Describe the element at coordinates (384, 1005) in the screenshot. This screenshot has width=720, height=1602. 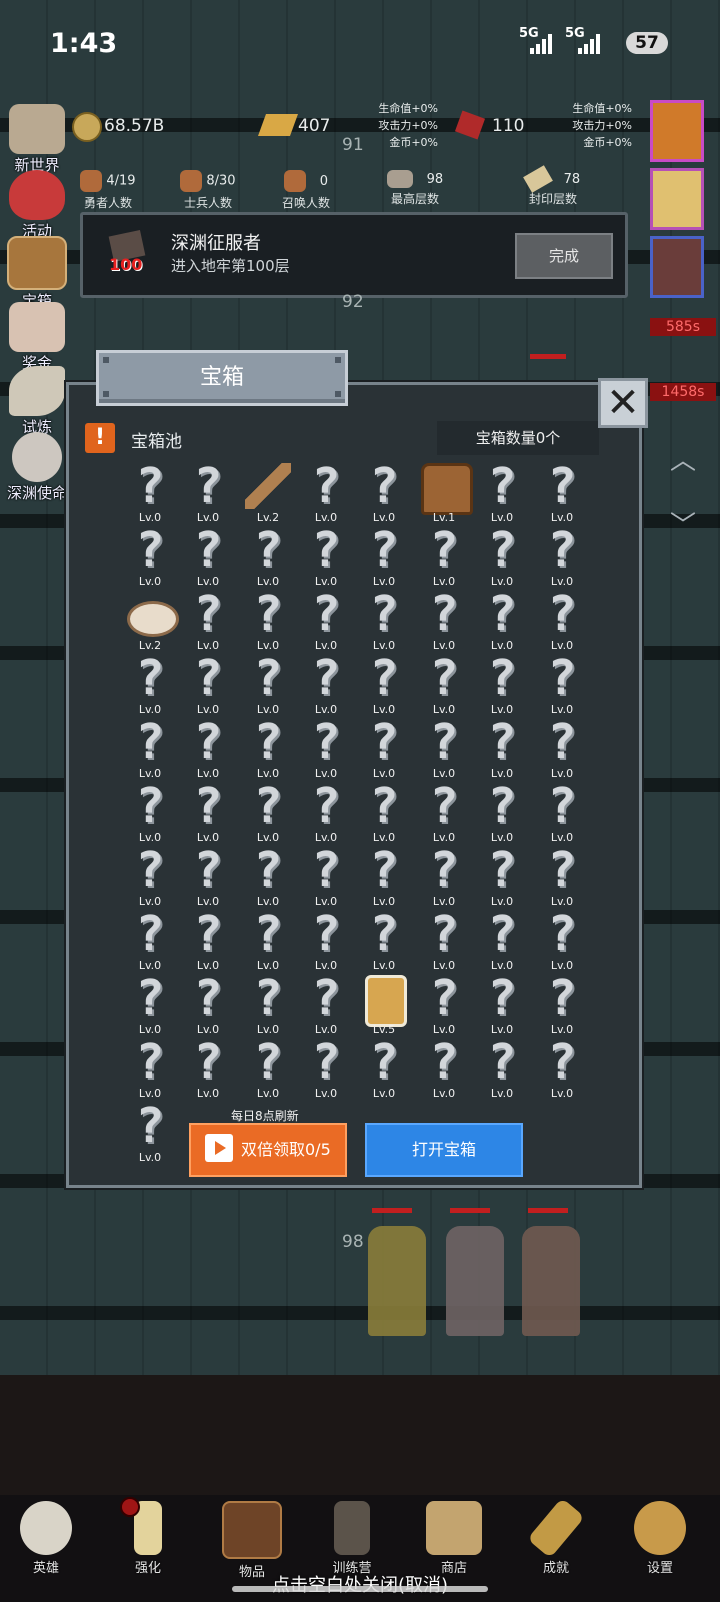
I see `chest-pool-slot: Lv.5` at that location.